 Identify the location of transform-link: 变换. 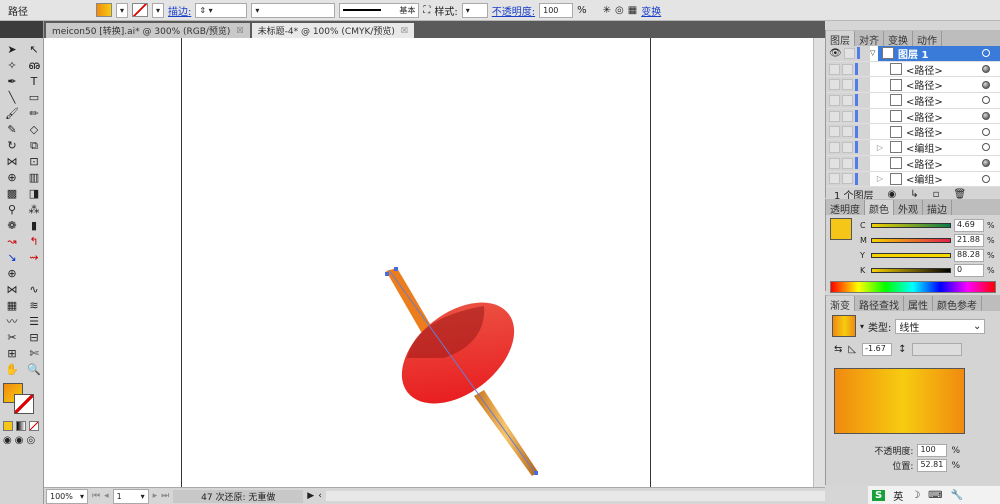
(651, 10).